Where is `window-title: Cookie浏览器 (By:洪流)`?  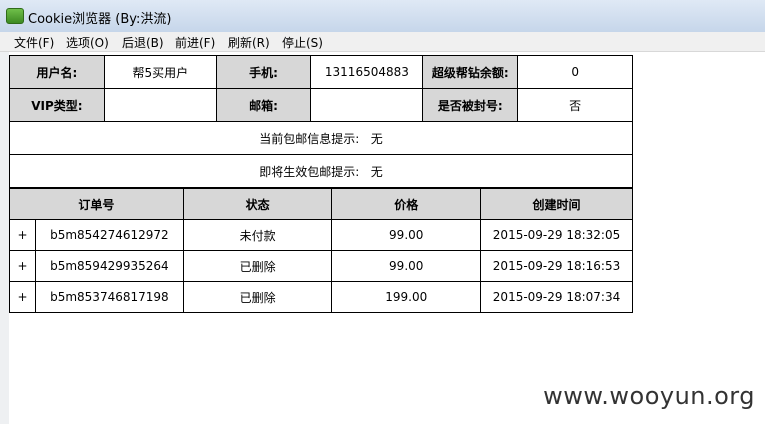 window-title: Cookie浏览器 (By:洪流) is located at coordinates (100, 19).